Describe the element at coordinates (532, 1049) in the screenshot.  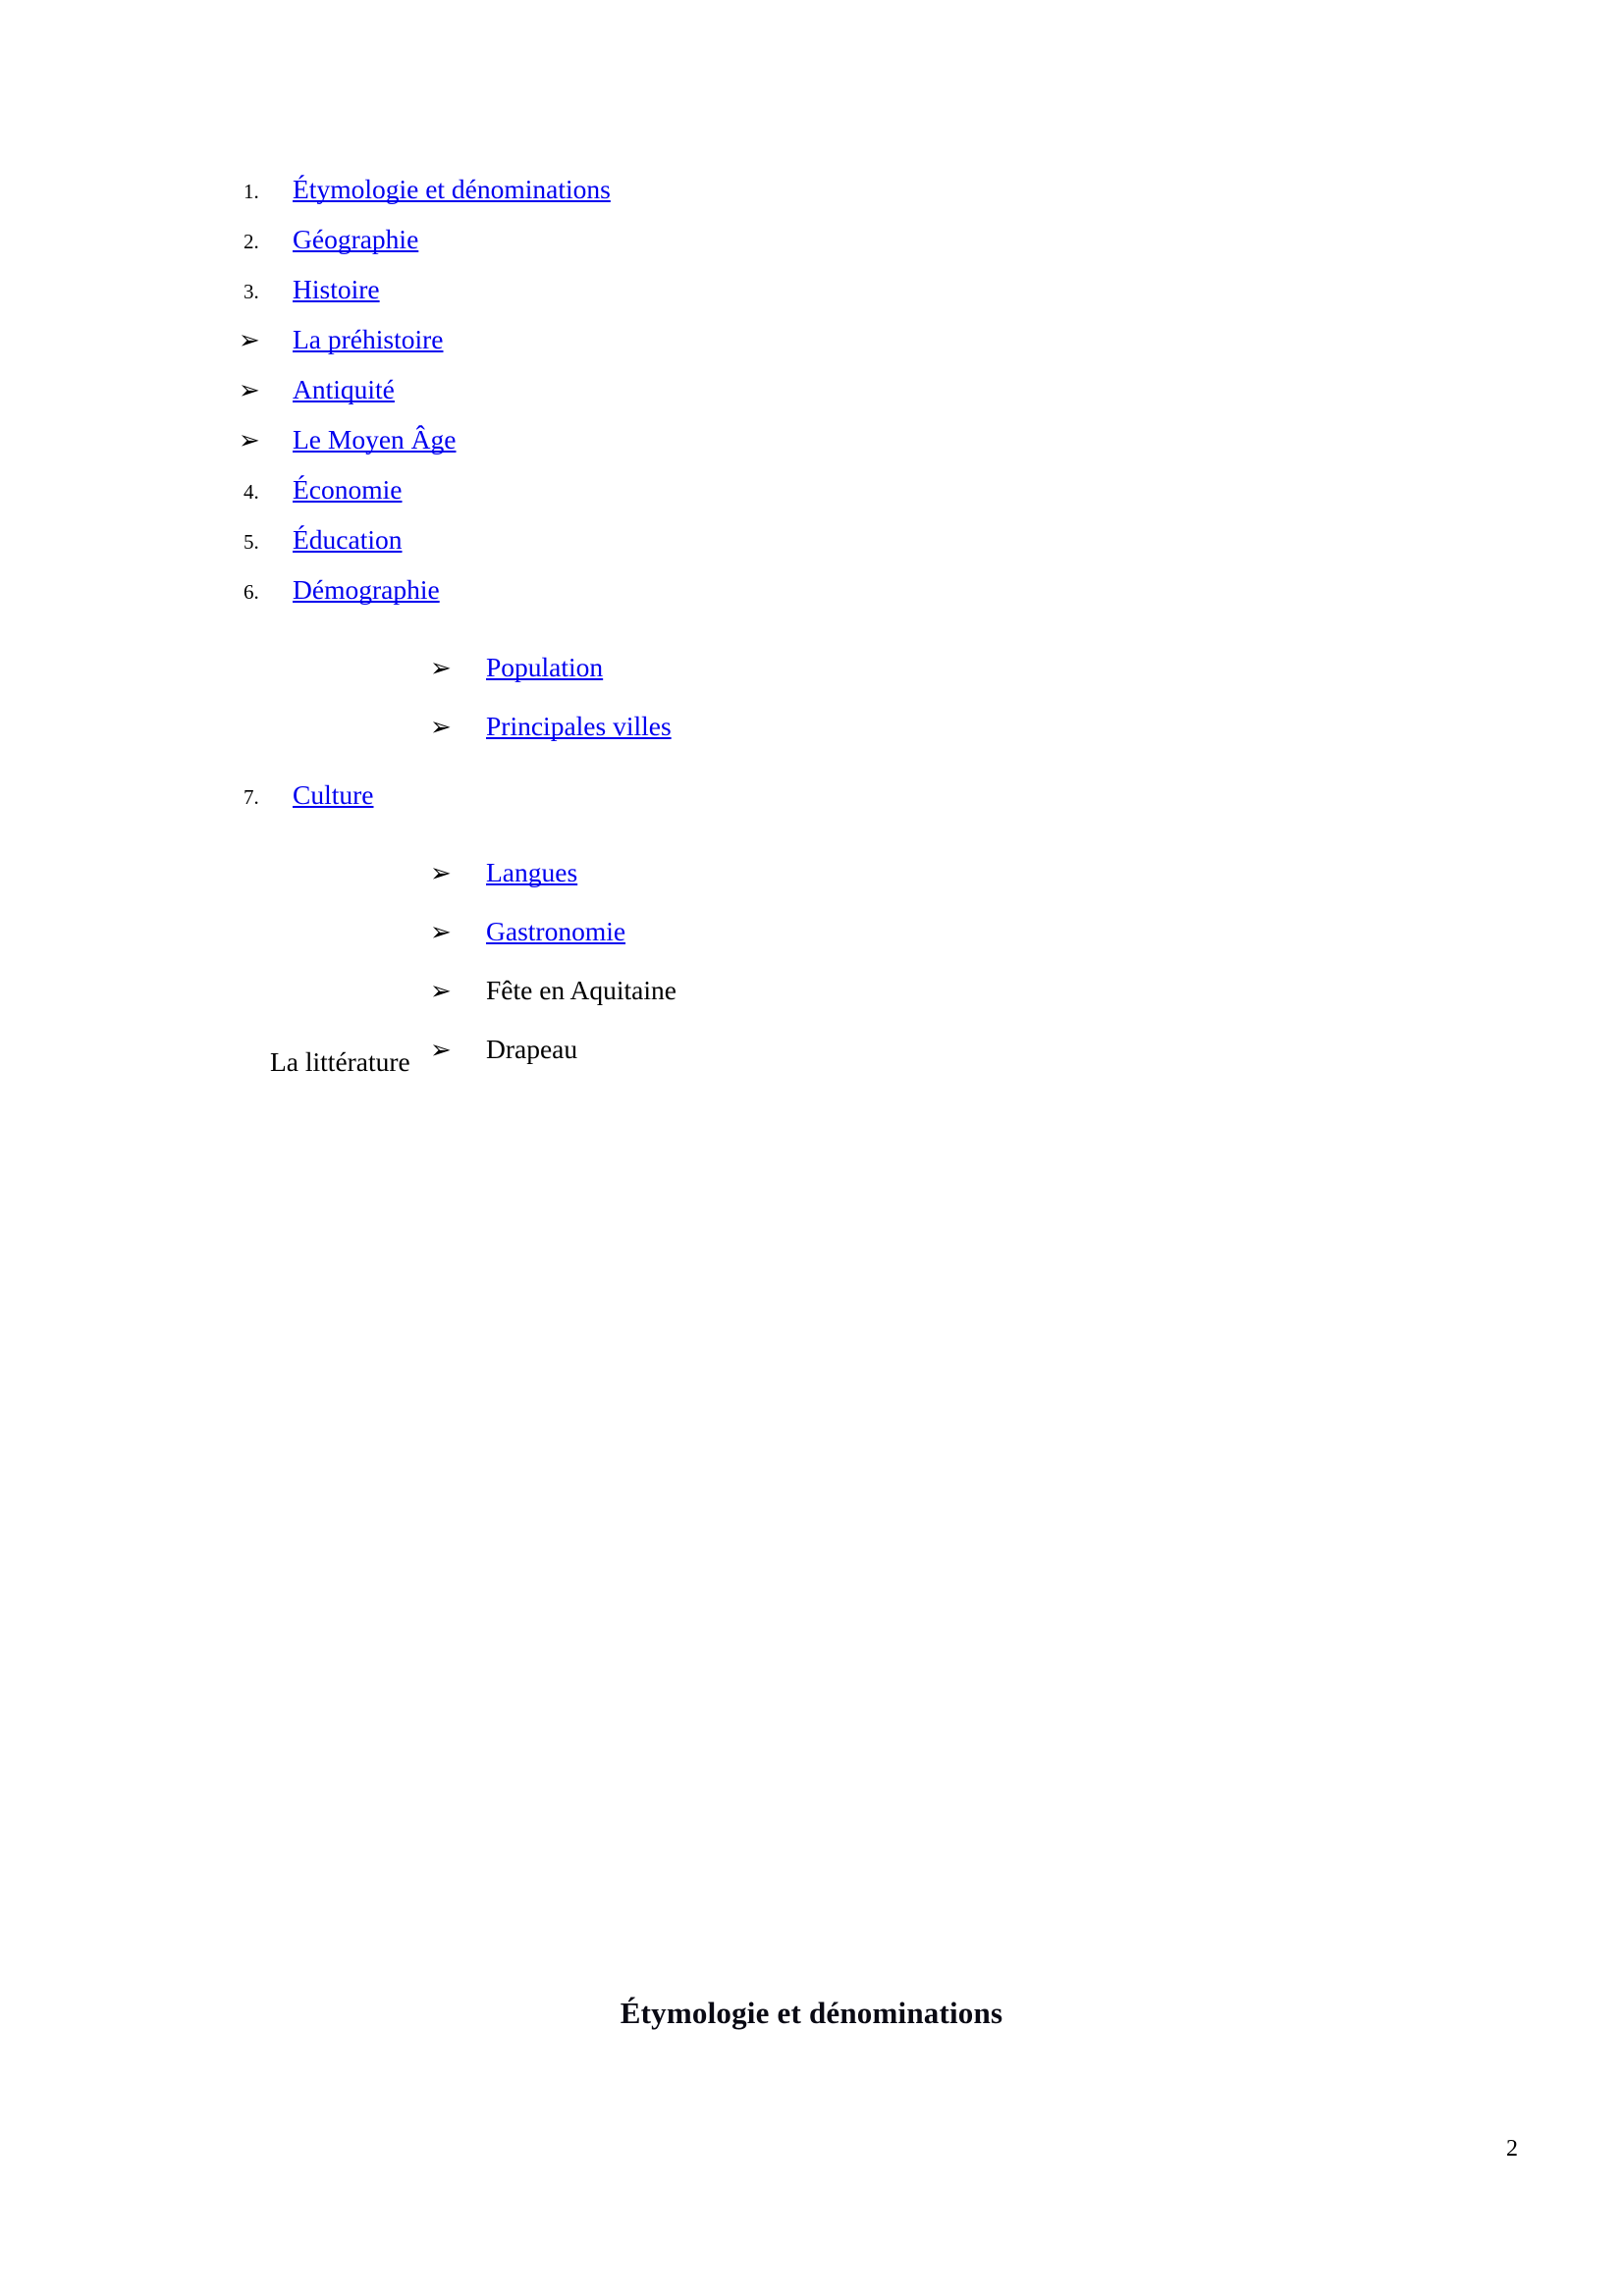
I see `toc-text-drapeau: Drapeau` at that location.